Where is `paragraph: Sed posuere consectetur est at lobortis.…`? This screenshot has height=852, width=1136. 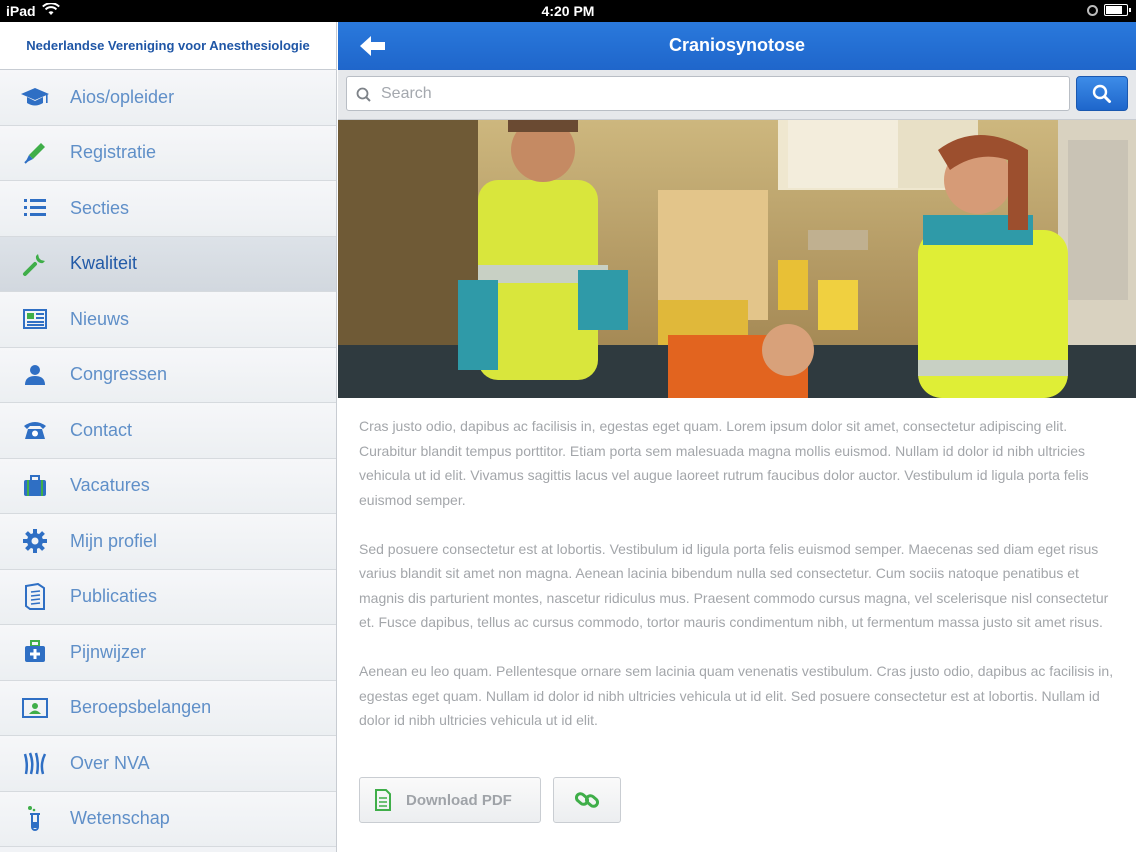
paragraph: Sed posuere consectetur est at lobortis.… is located at coordinates (734, 585).